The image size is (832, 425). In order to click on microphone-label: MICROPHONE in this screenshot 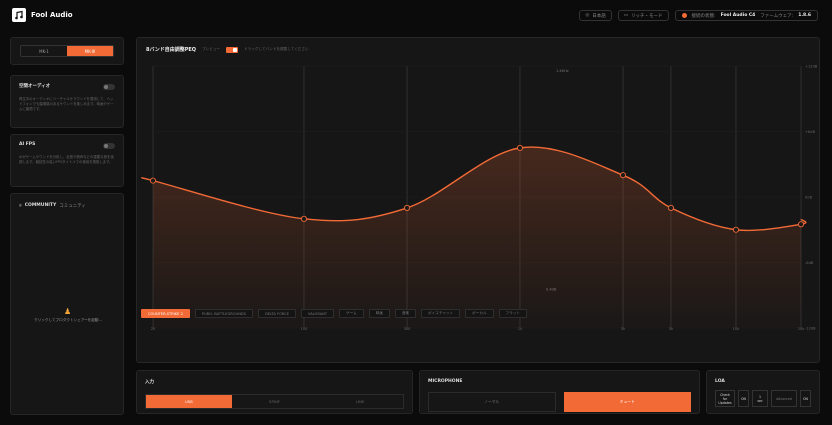, I will do `click(445, 381)`.